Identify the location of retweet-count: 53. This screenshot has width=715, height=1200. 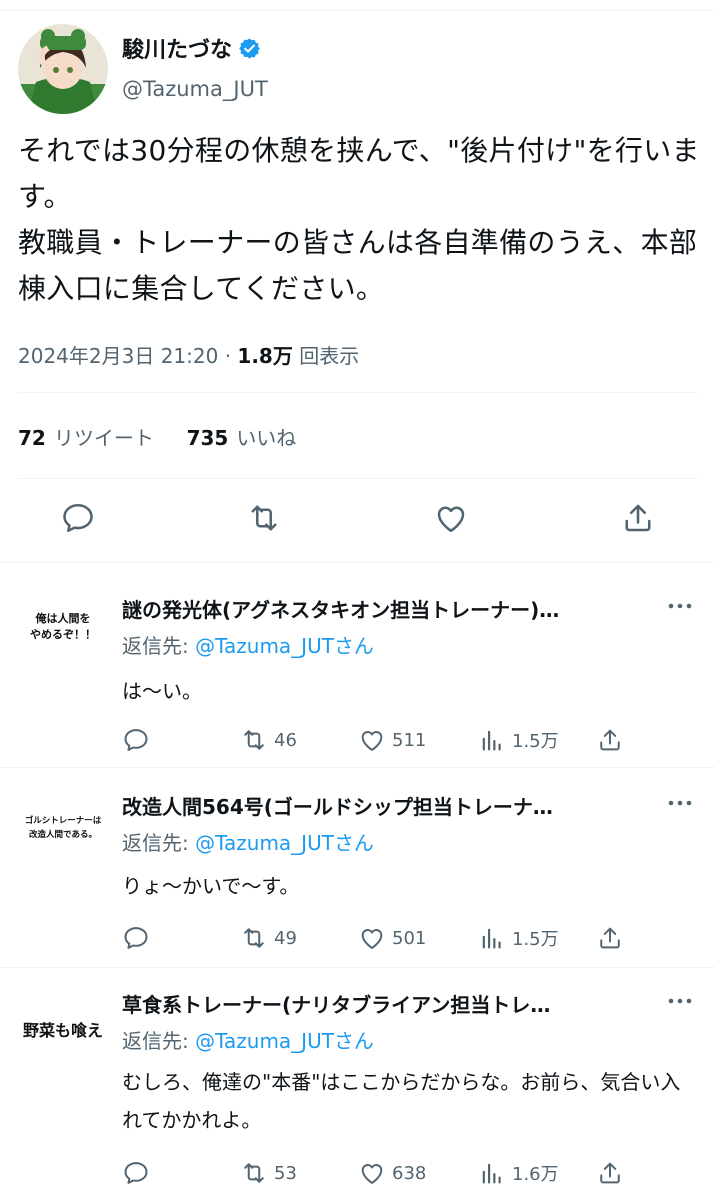
(285, 1173).